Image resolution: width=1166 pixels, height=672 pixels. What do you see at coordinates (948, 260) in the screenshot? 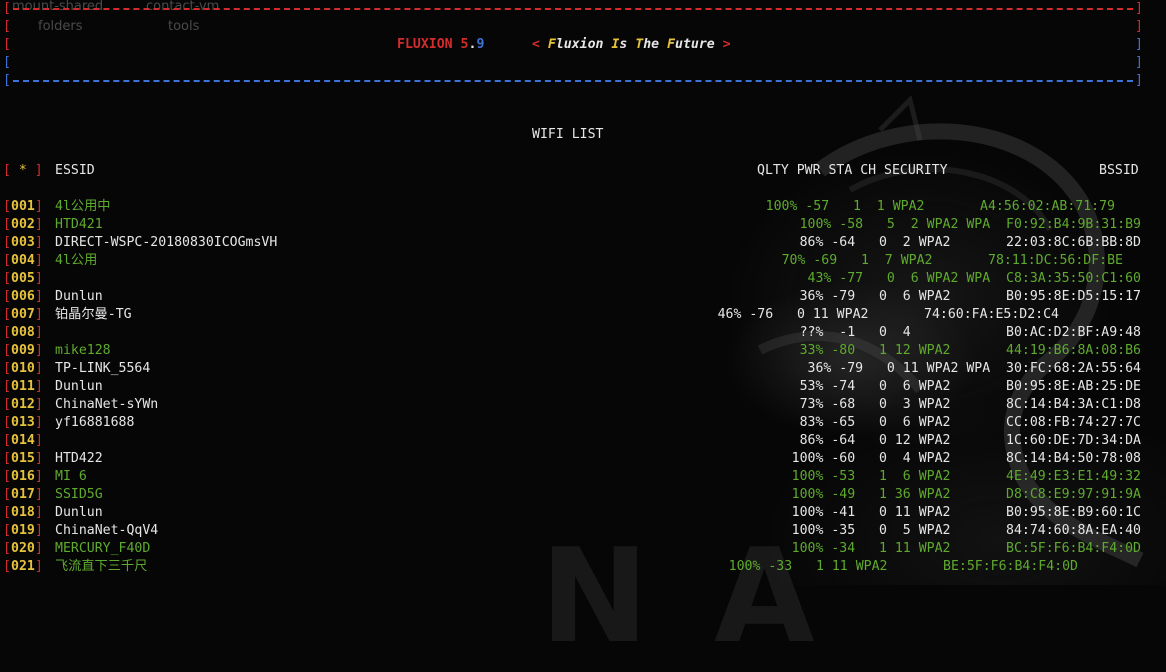
I see `row-stats: 70% -69 1 7 WPA2 78:11:DC:56:DF:BE` at bounding box center [948, 260].